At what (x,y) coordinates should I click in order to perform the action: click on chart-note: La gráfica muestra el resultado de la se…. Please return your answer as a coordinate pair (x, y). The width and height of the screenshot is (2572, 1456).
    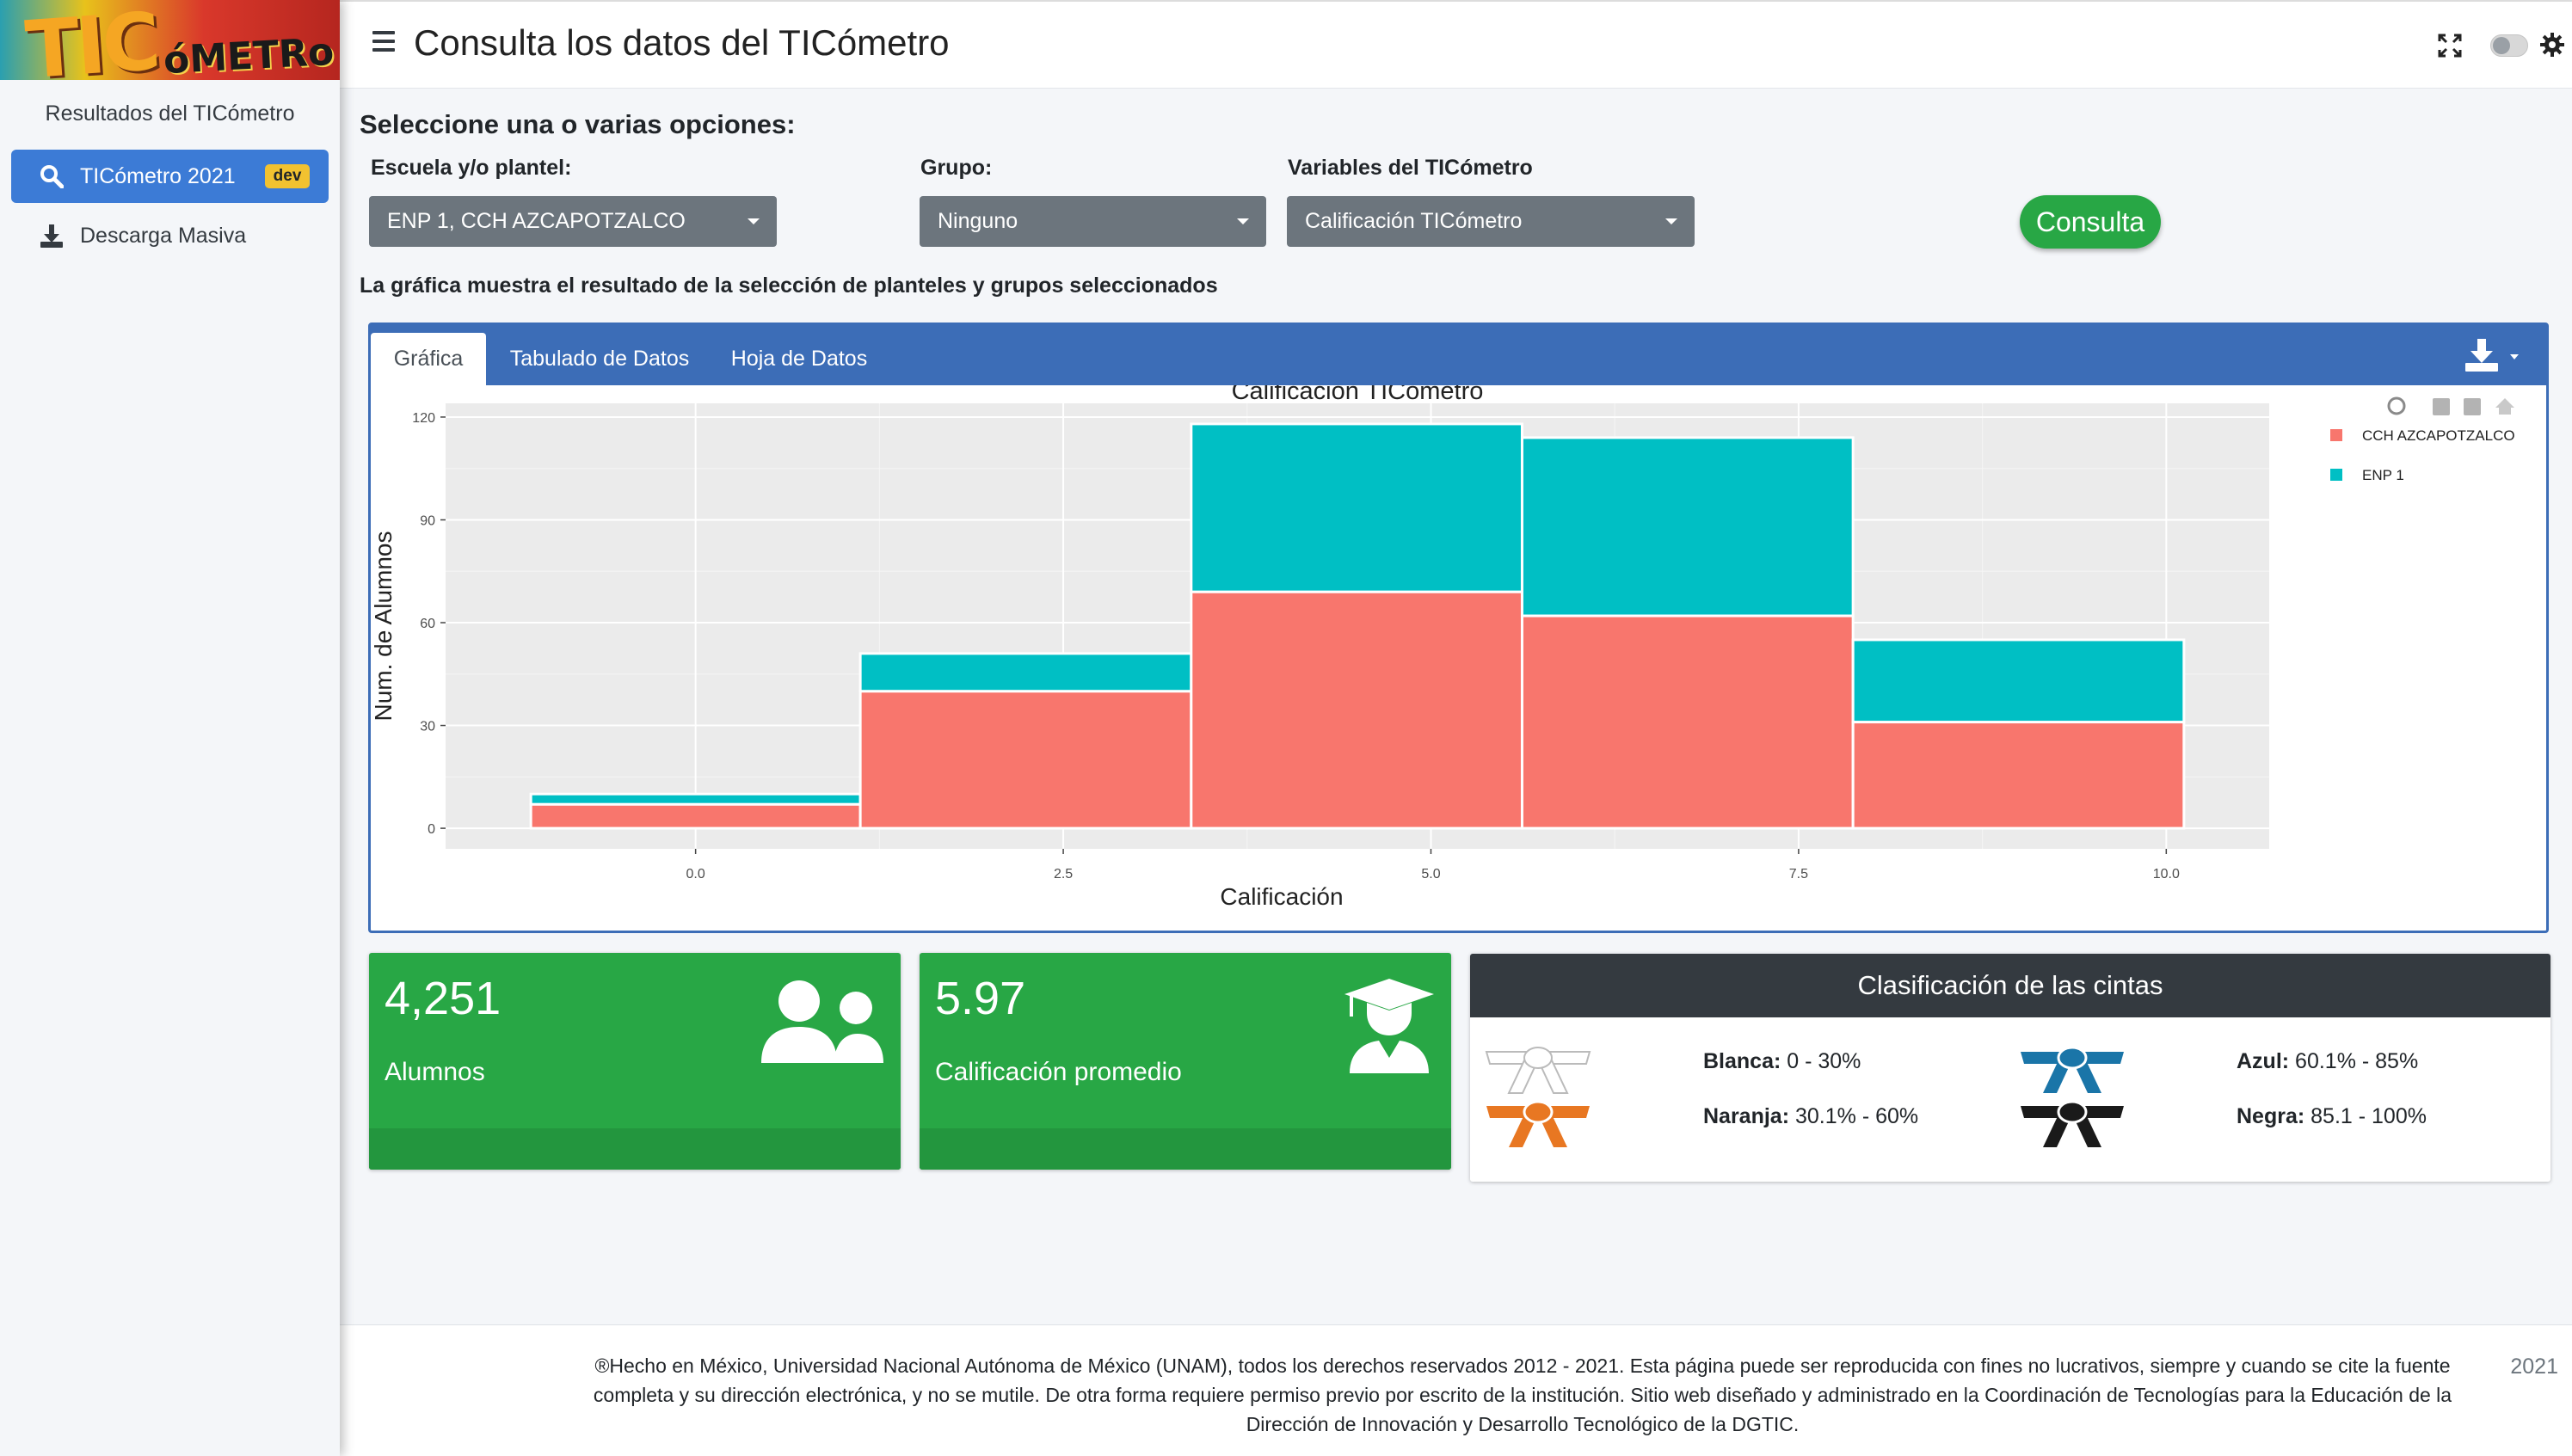
    Looking at the image, I should click on (789, 285).